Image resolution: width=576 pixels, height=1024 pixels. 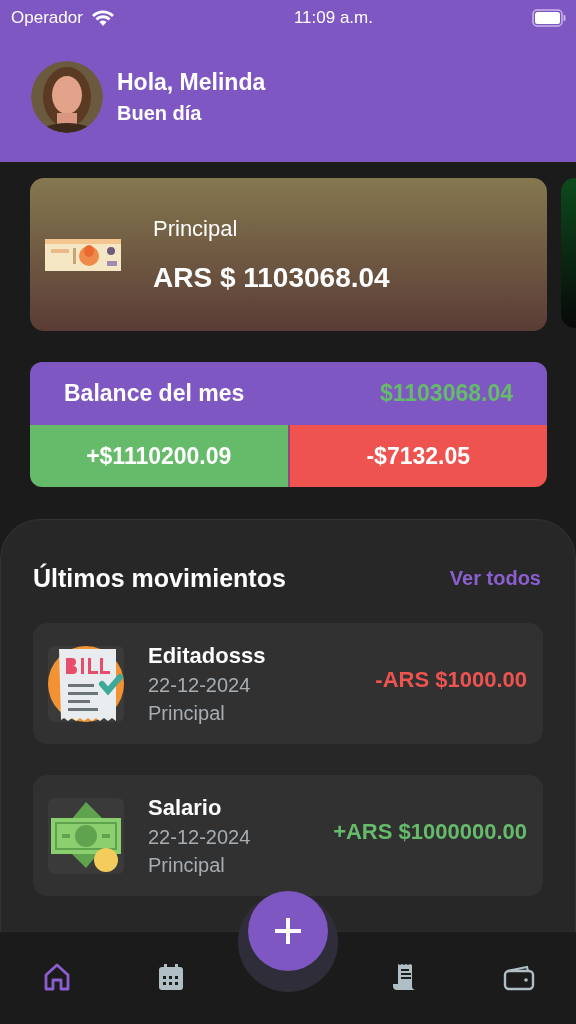 I want to click on account-name: Principal, so click(x=196, y=228).